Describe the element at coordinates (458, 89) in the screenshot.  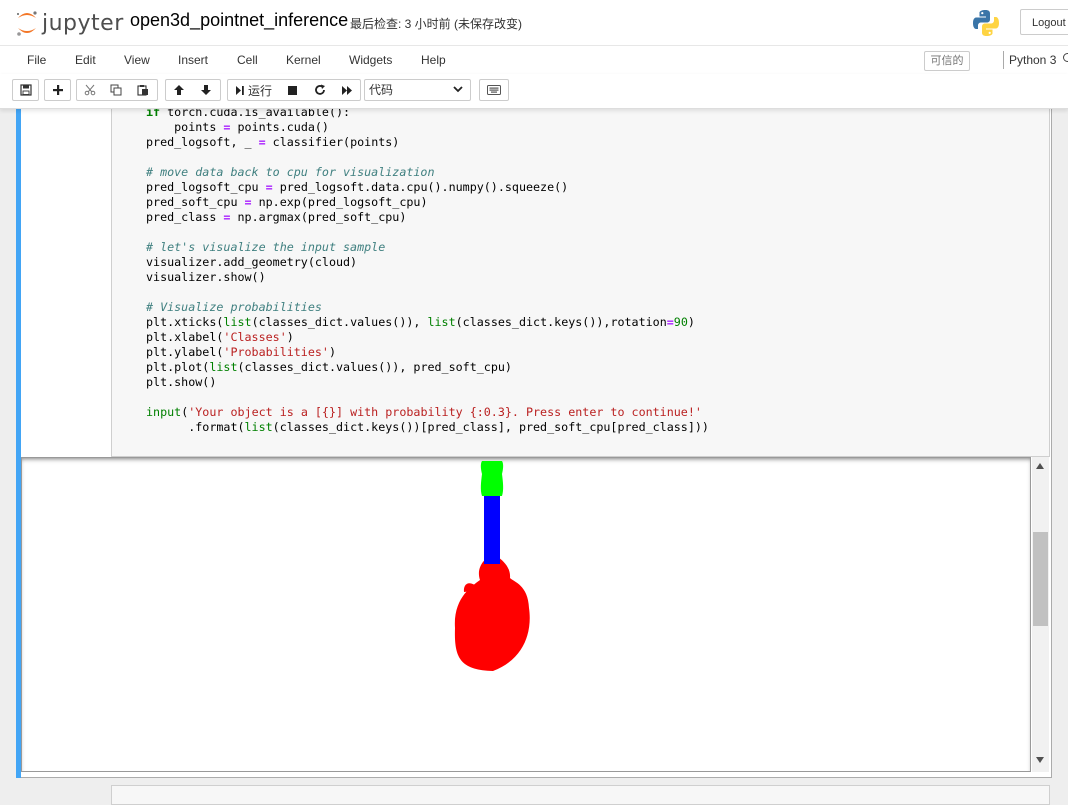
I see `chevron-down-icon` at that location.